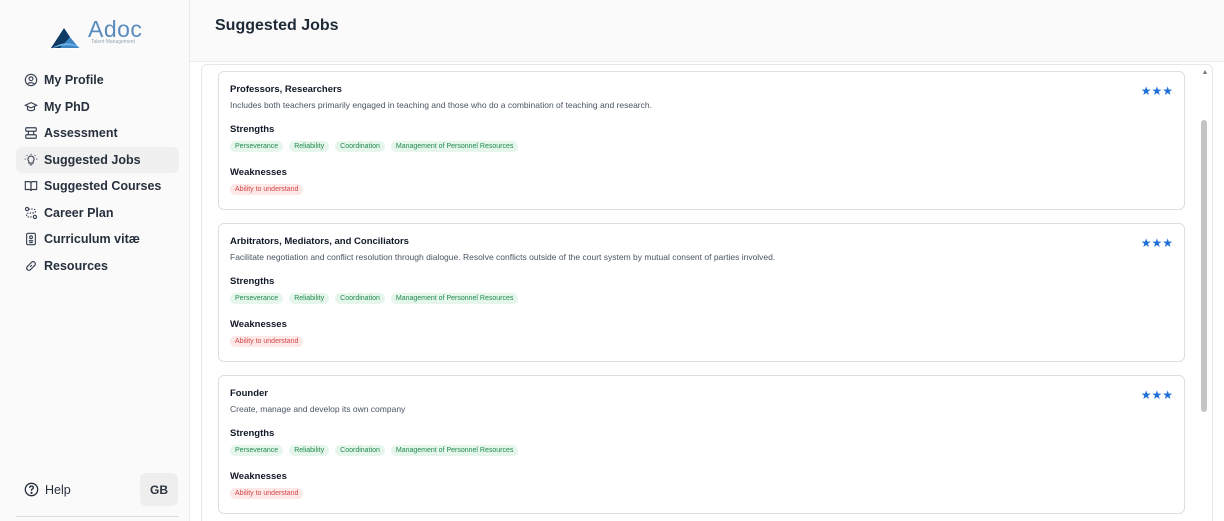 Image resolution: width=1224 pixels, height=521 pixels. I want to click on sidebar-item-label: Career Plan, so click(79, 212).